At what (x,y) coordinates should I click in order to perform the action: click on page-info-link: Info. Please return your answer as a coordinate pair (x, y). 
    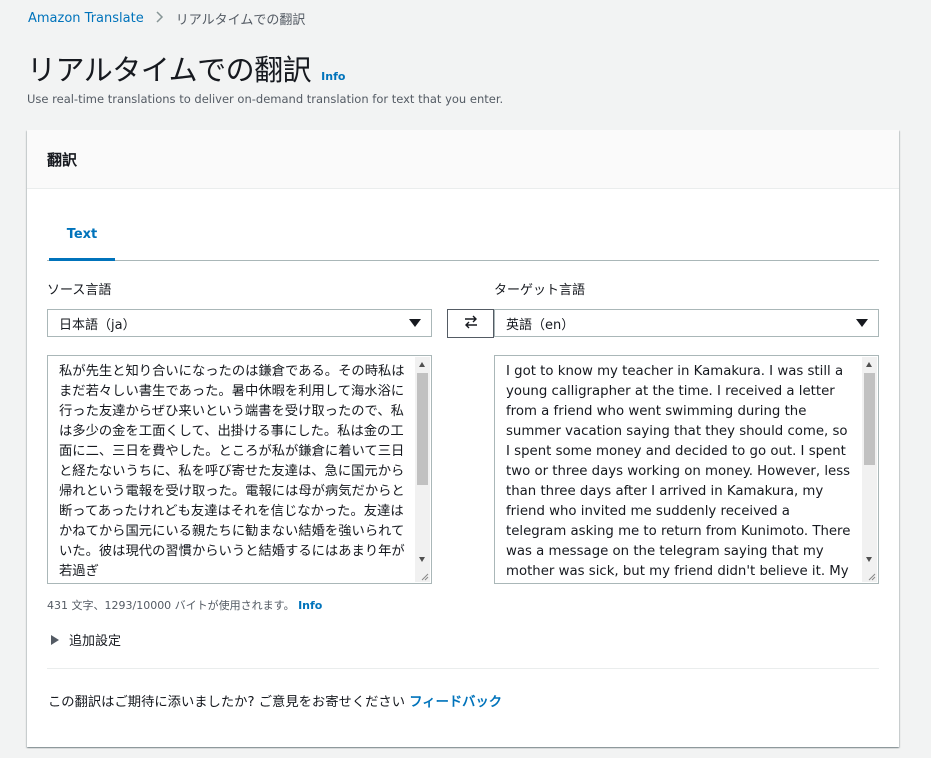
    Looking at the image, I should click on (333, 76).